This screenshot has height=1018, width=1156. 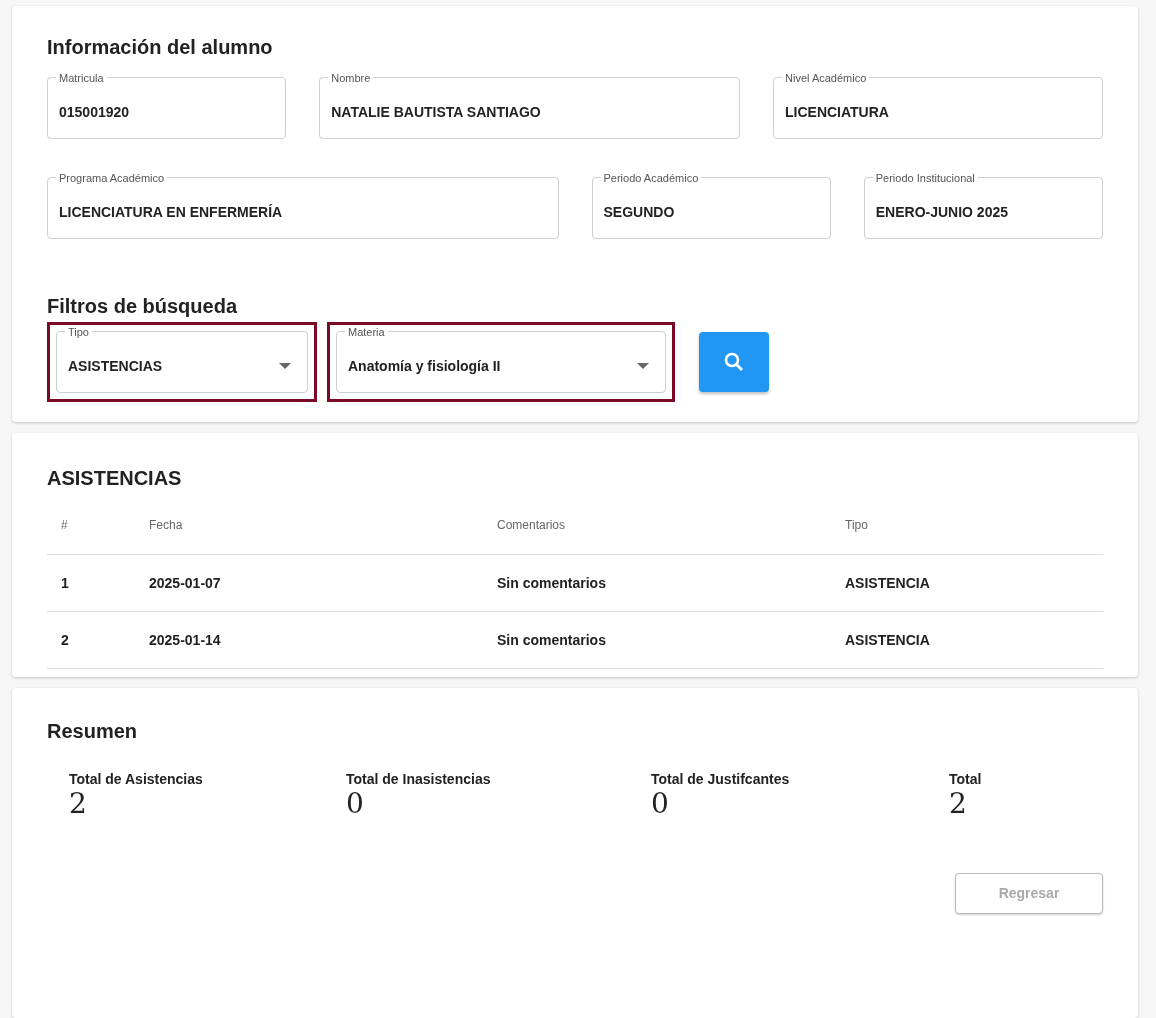 What do you see at coordinates (93, 731) in the screenshot?
I see `section-title: Resumen` at bounding box center [93, 731].